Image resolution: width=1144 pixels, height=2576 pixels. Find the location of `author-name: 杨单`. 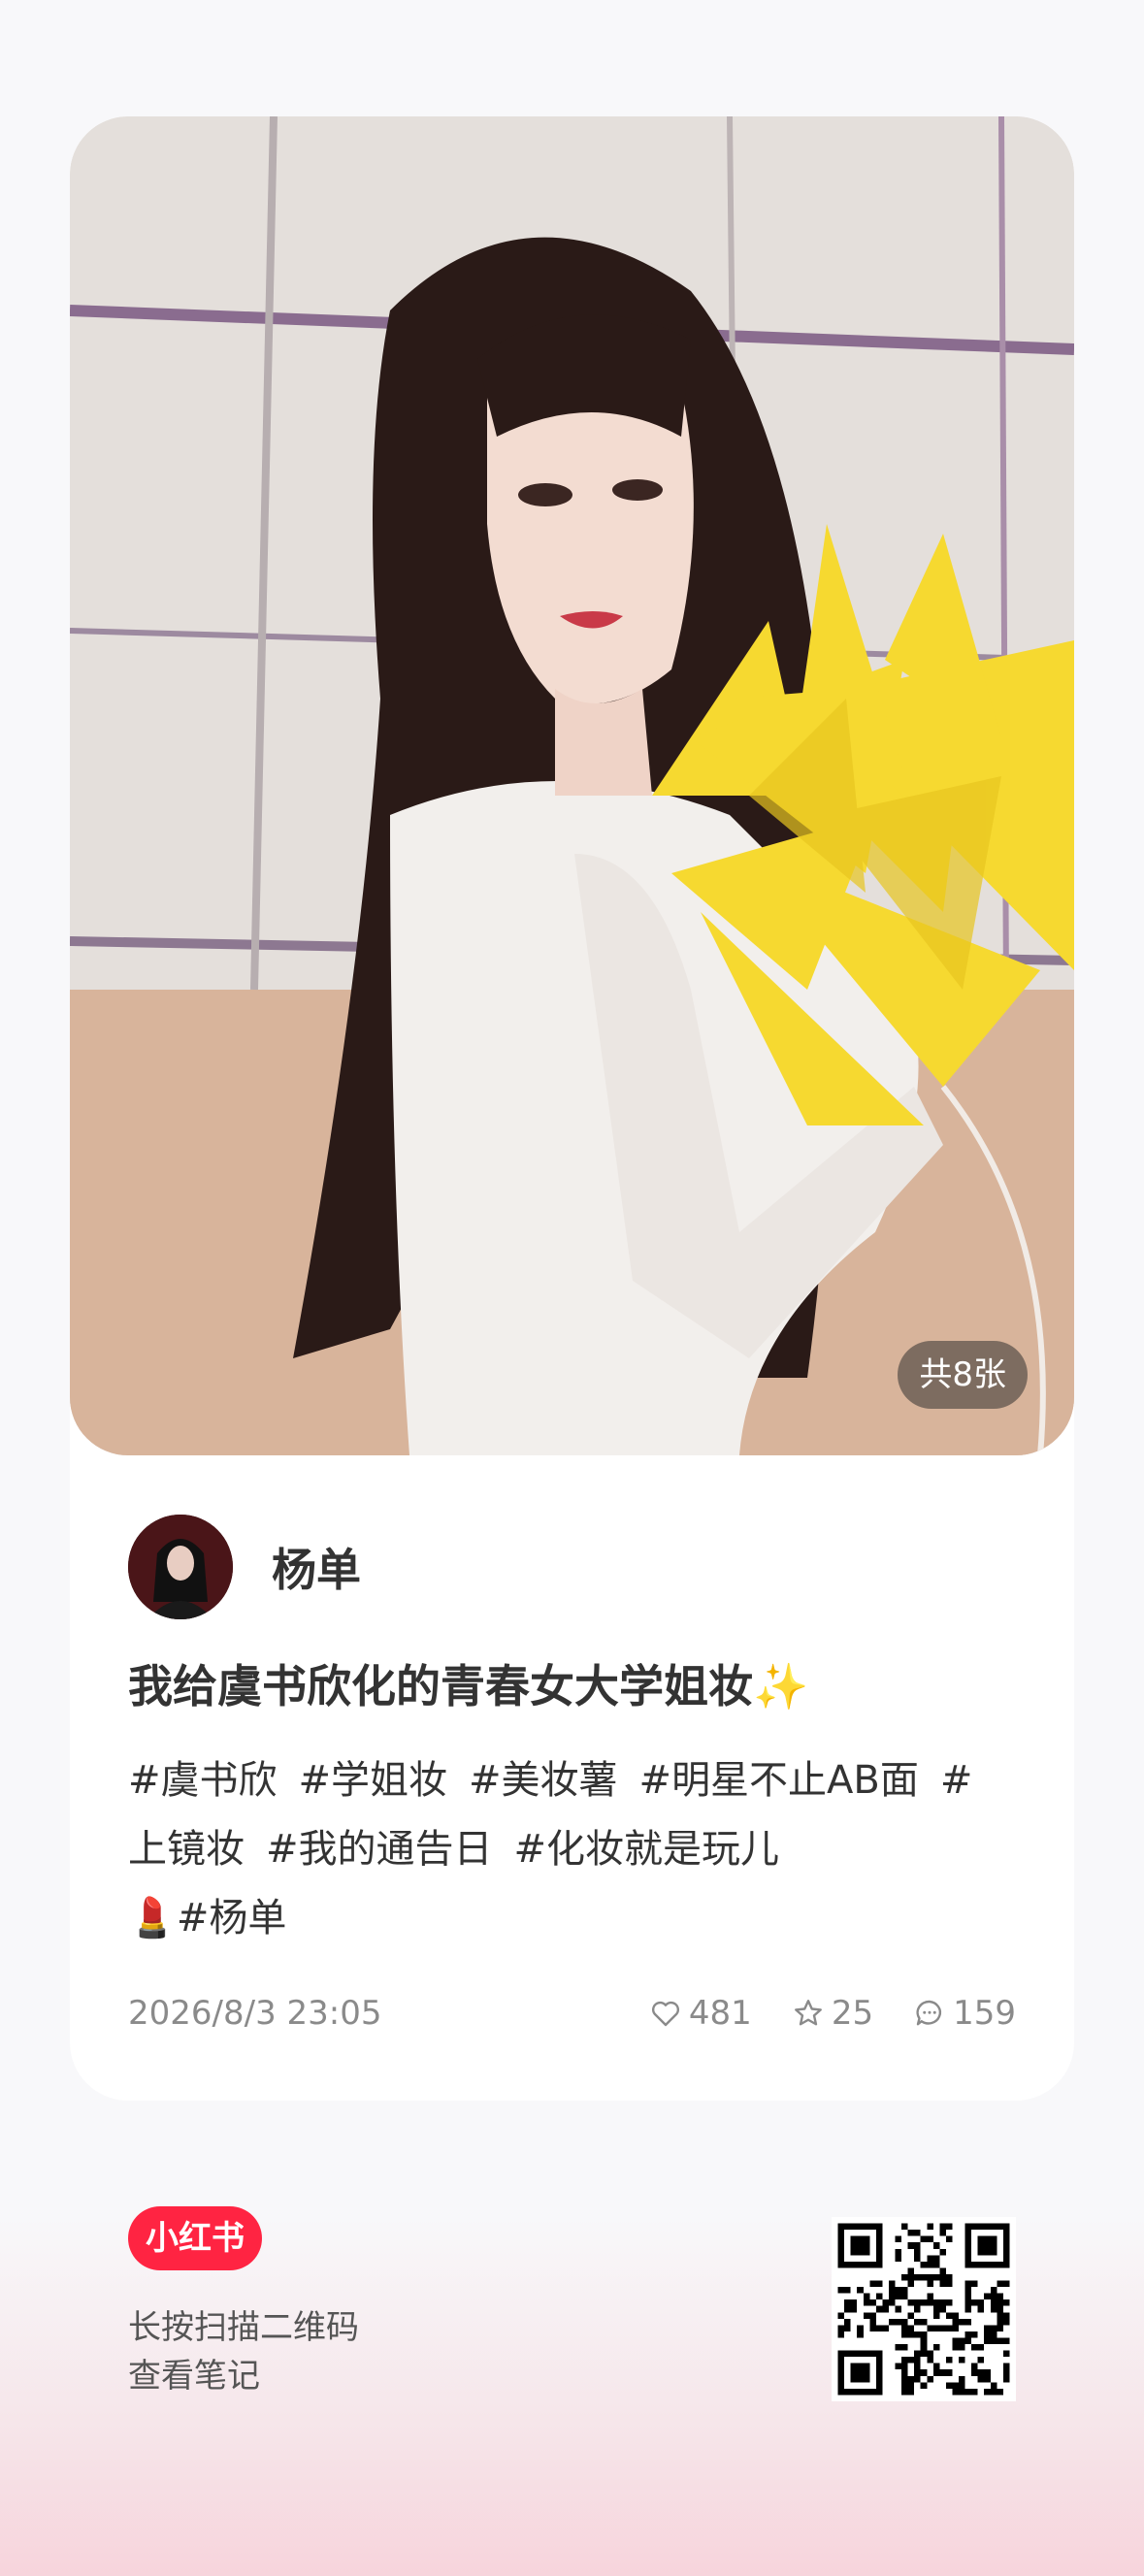

author-name: 杨单 is located at coordinates (316, 1567).